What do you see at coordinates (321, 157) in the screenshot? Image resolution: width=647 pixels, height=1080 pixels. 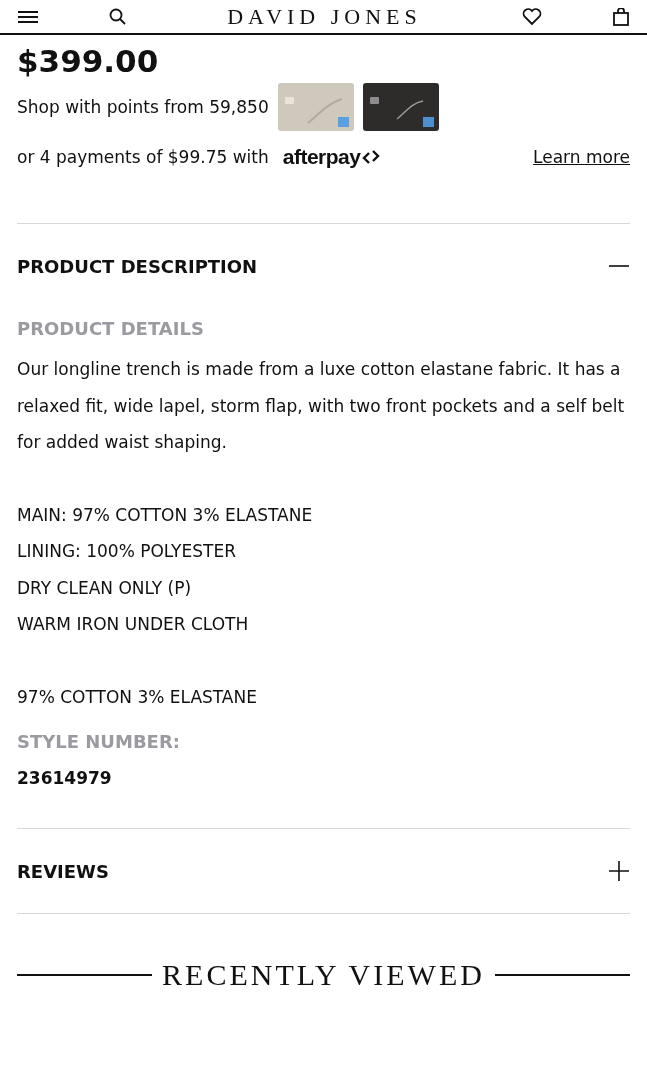 I see `afterpay-logo: afterpay` at bounding box center [321, 157].